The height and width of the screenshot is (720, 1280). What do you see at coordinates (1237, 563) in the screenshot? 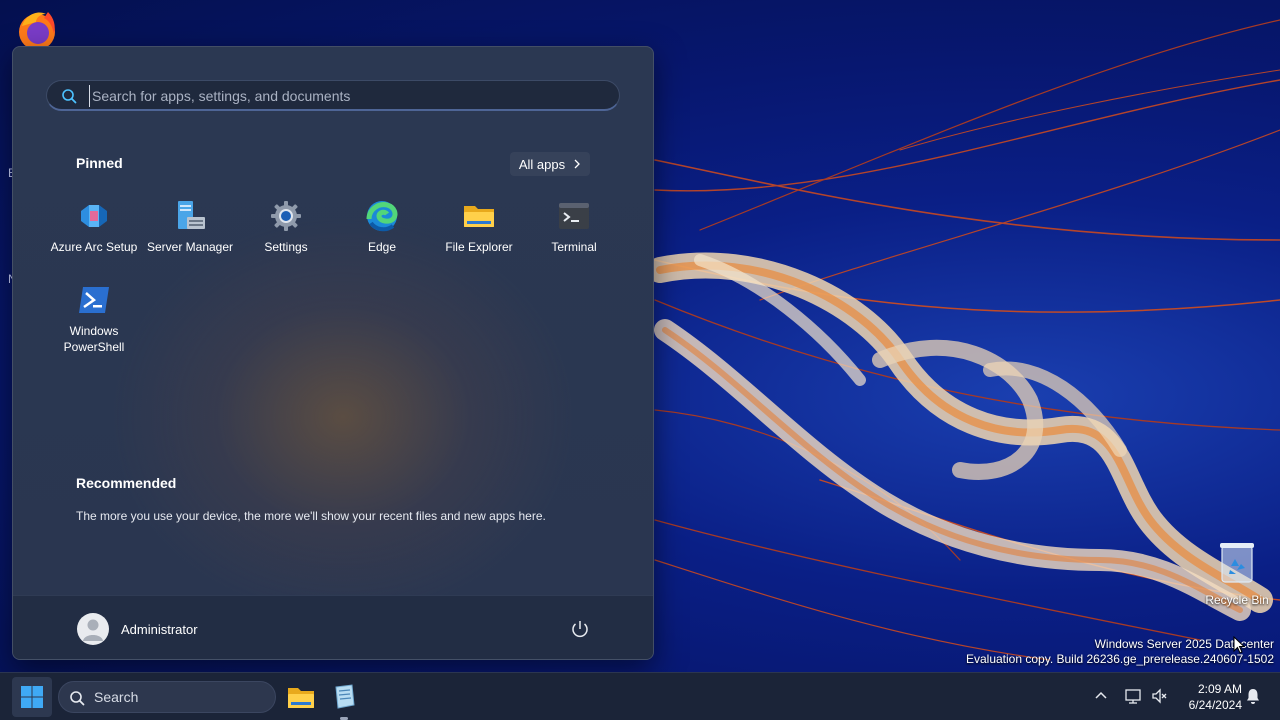
I see `recycle-bin-icon` at bounding box center [1237, 563].